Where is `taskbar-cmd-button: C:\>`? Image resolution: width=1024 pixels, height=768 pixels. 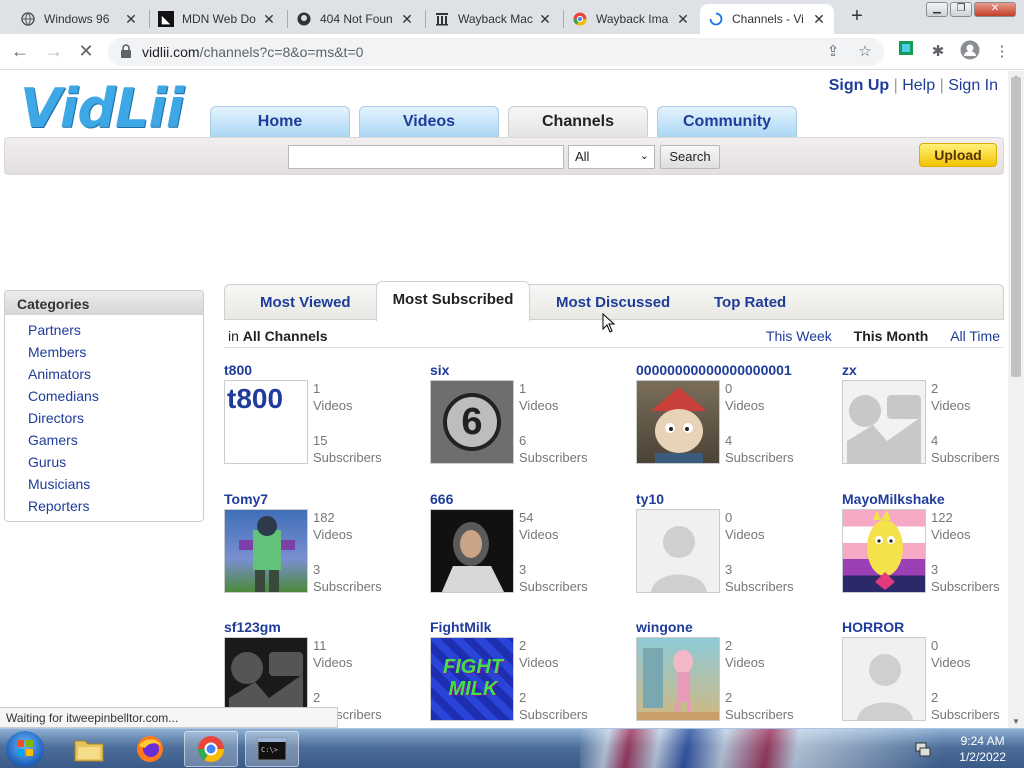 taskbar-cmd-button: C:\> is located at coordinates (272, 749).